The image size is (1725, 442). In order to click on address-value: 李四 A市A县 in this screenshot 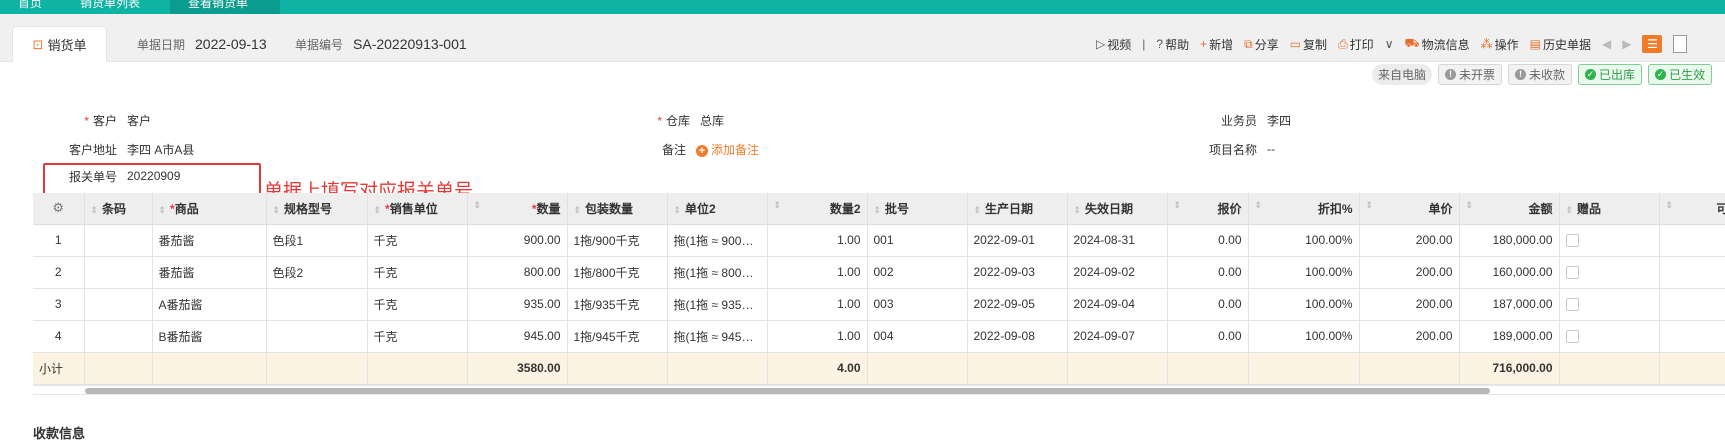, I will do `click(160, 149)`.